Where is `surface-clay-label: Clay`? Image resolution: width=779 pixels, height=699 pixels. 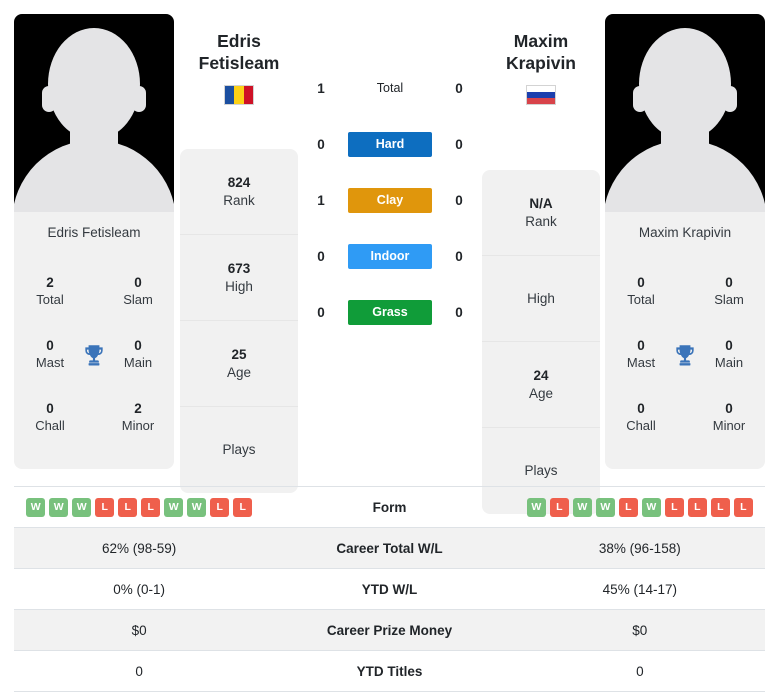 surface-clay-label: Clay is located at coordinates (390, 200).